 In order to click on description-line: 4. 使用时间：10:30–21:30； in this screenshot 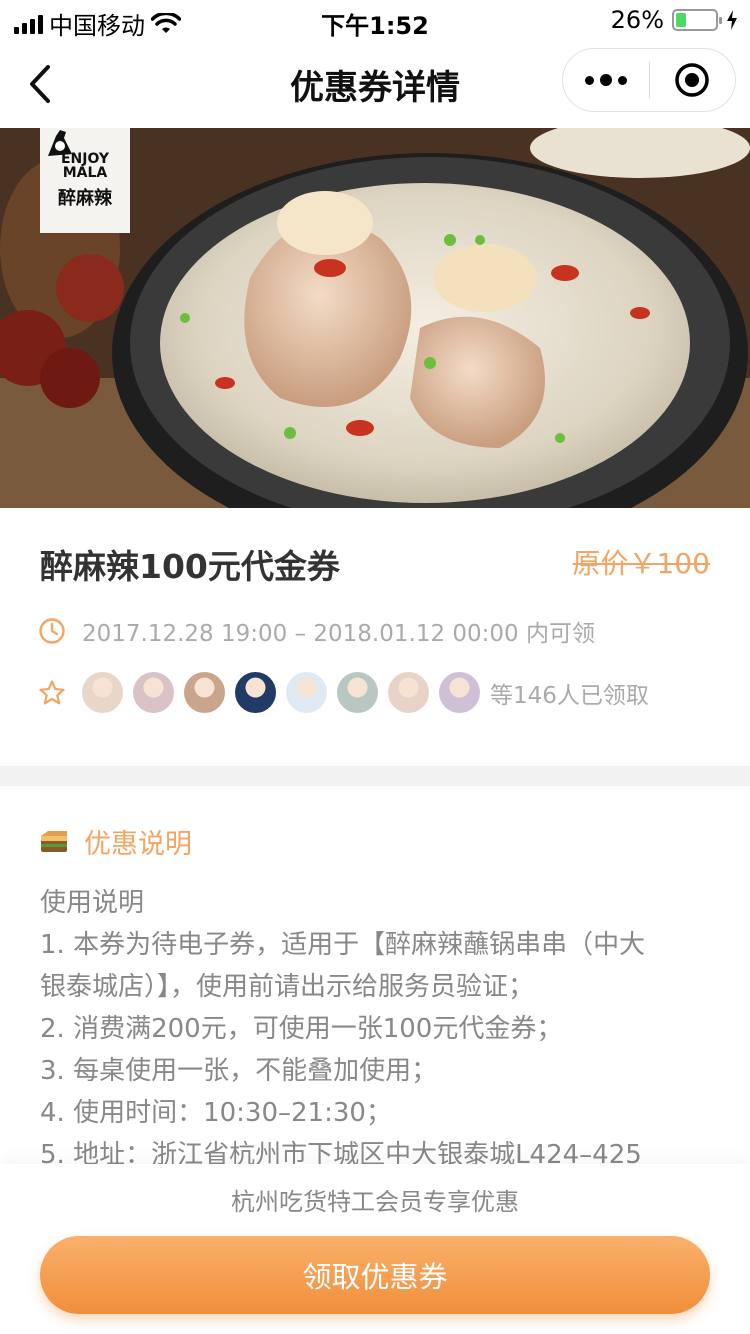, I will do `click(216, 1113)`.